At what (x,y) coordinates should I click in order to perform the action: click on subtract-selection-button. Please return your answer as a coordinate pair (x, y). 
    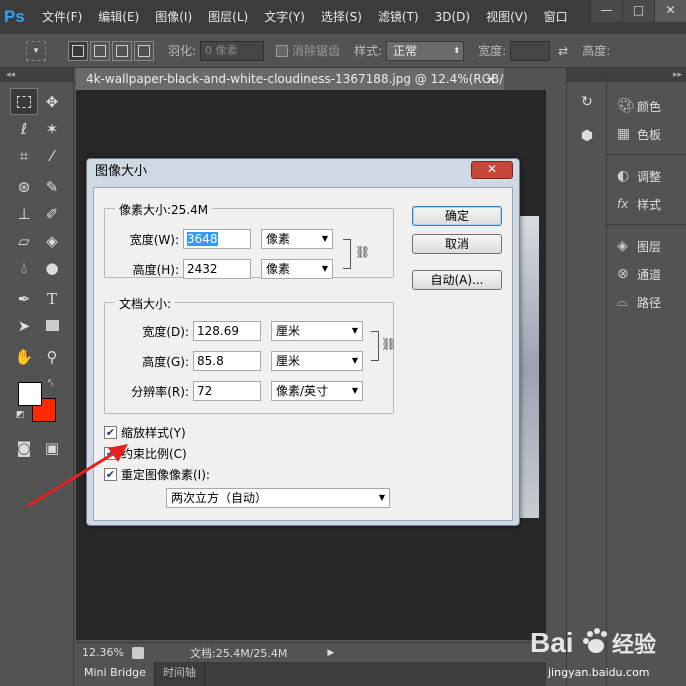
    Looking at the image, I should click on (122, 50).